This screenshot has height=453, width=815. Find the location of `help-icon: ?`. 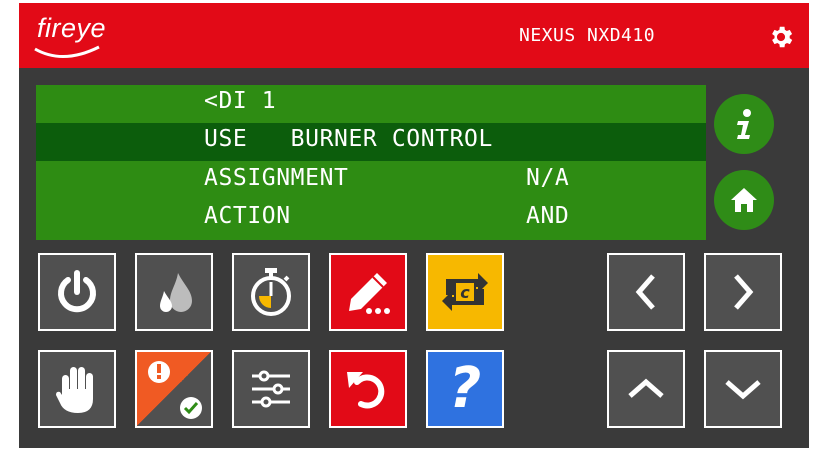

help-icon: ? is located at coordinates (465, 388).